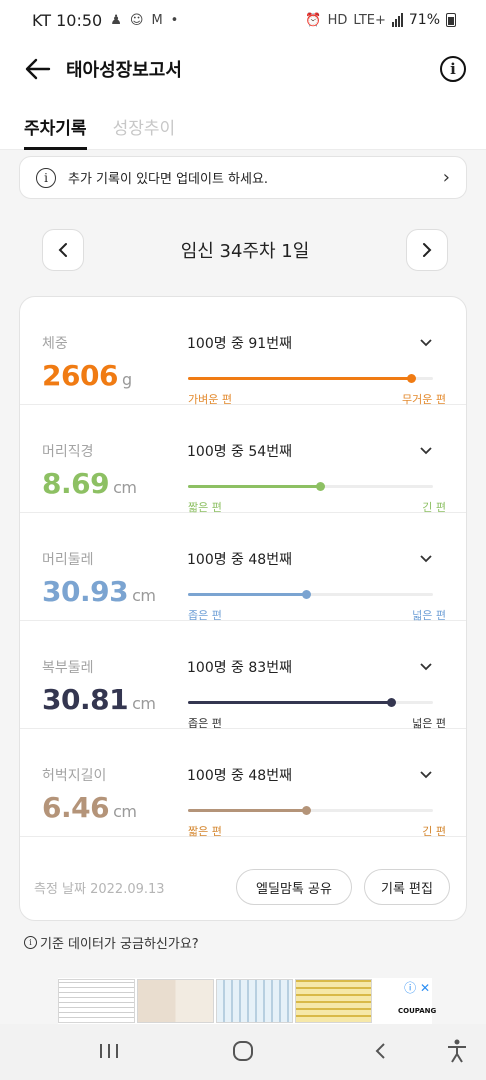 The image size is (486, 1080). I want to click on week-navigator: 임신 34주차 1일, so click(245, 250).